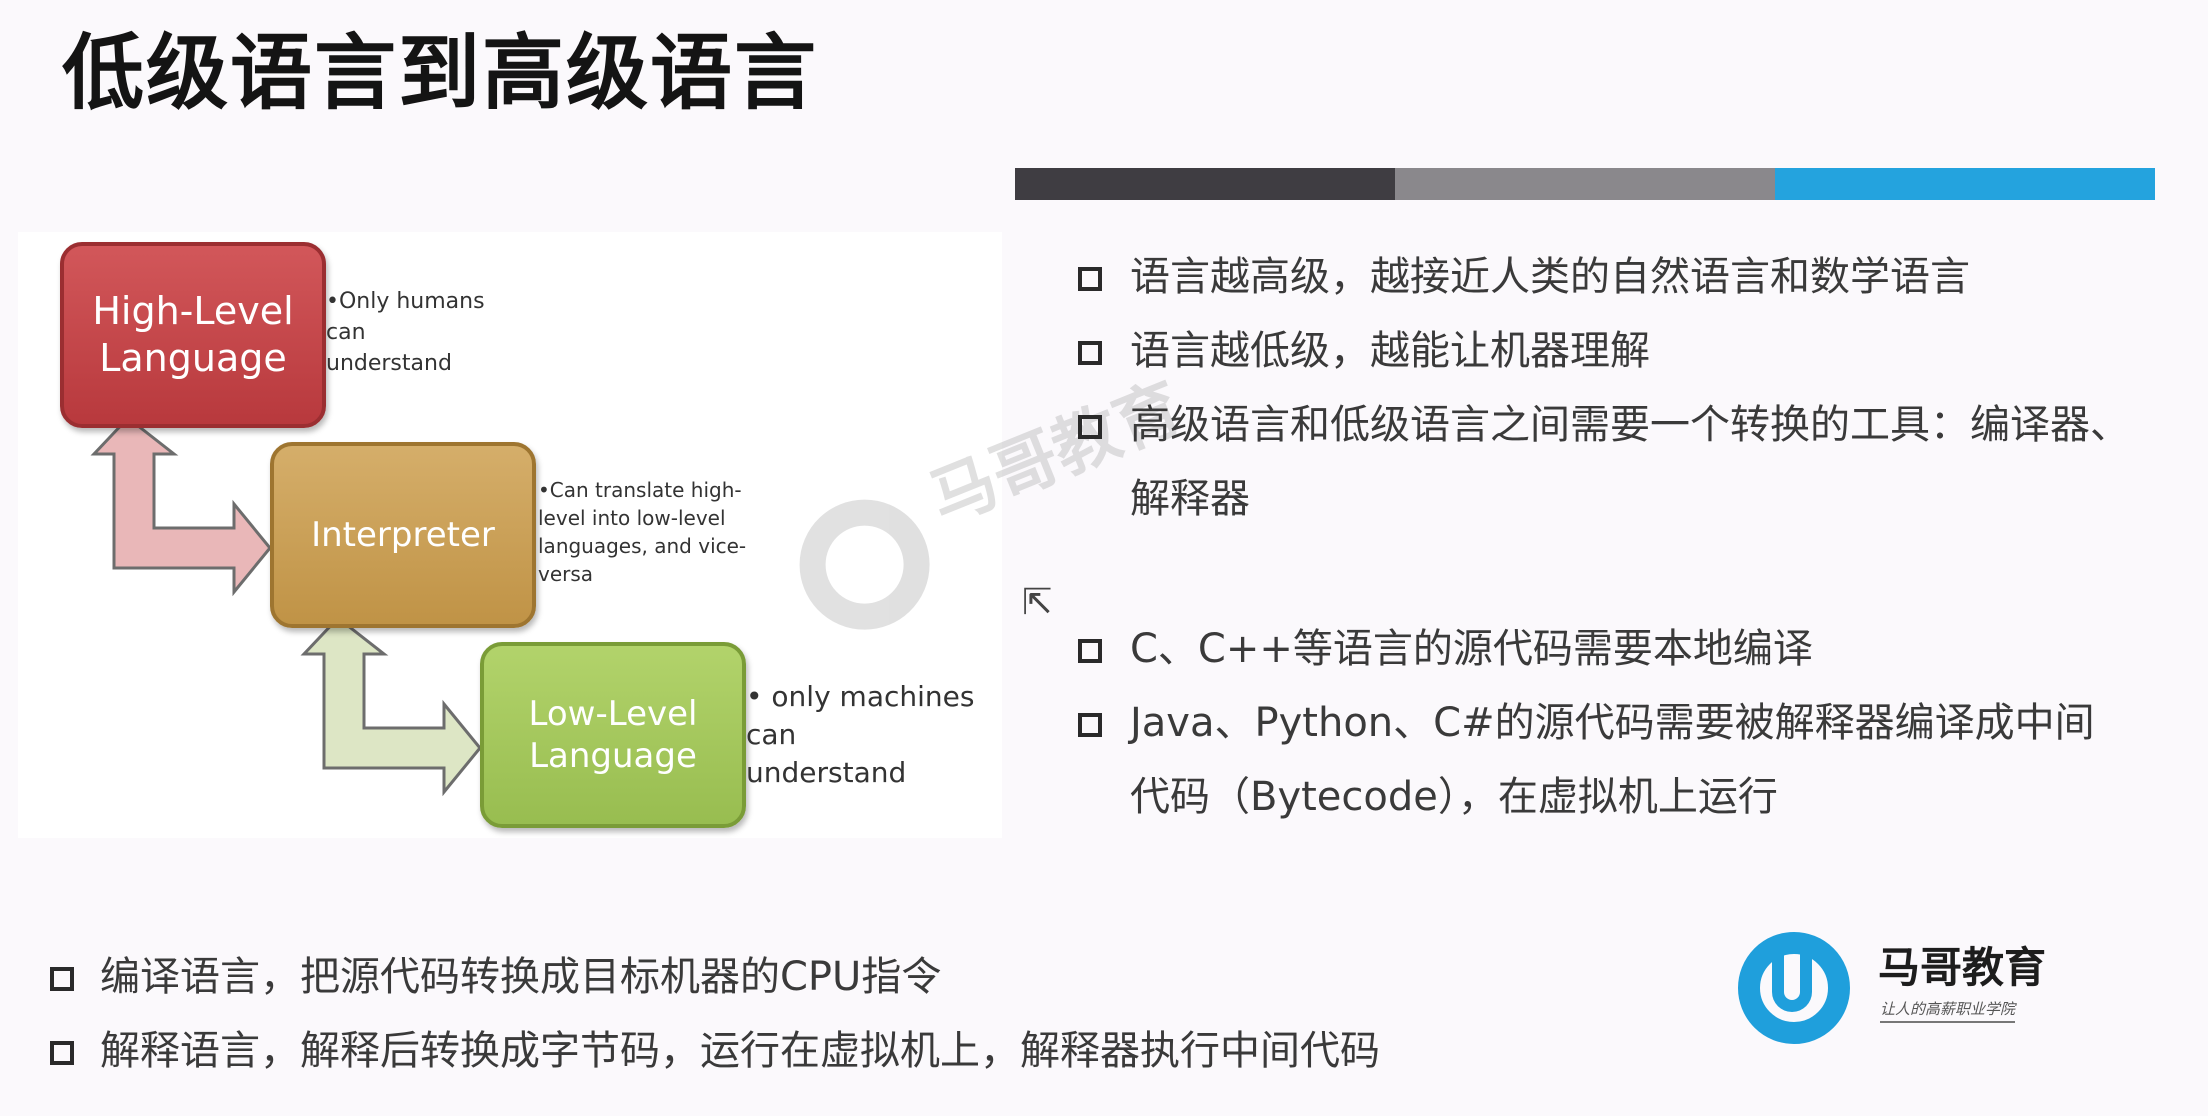 Image resolution: width=2208 pixels, height=1116 pixels. I want to click on high-level-note: •Only humans can understand, so click(405, 332).